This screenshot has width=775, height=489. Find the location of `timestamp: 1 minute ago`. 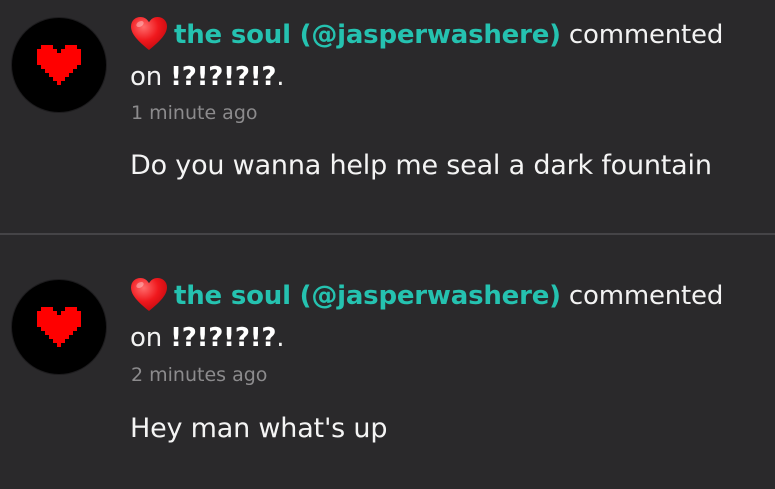

timestamp: 1 minute ago is located at coordinates (194, 113).